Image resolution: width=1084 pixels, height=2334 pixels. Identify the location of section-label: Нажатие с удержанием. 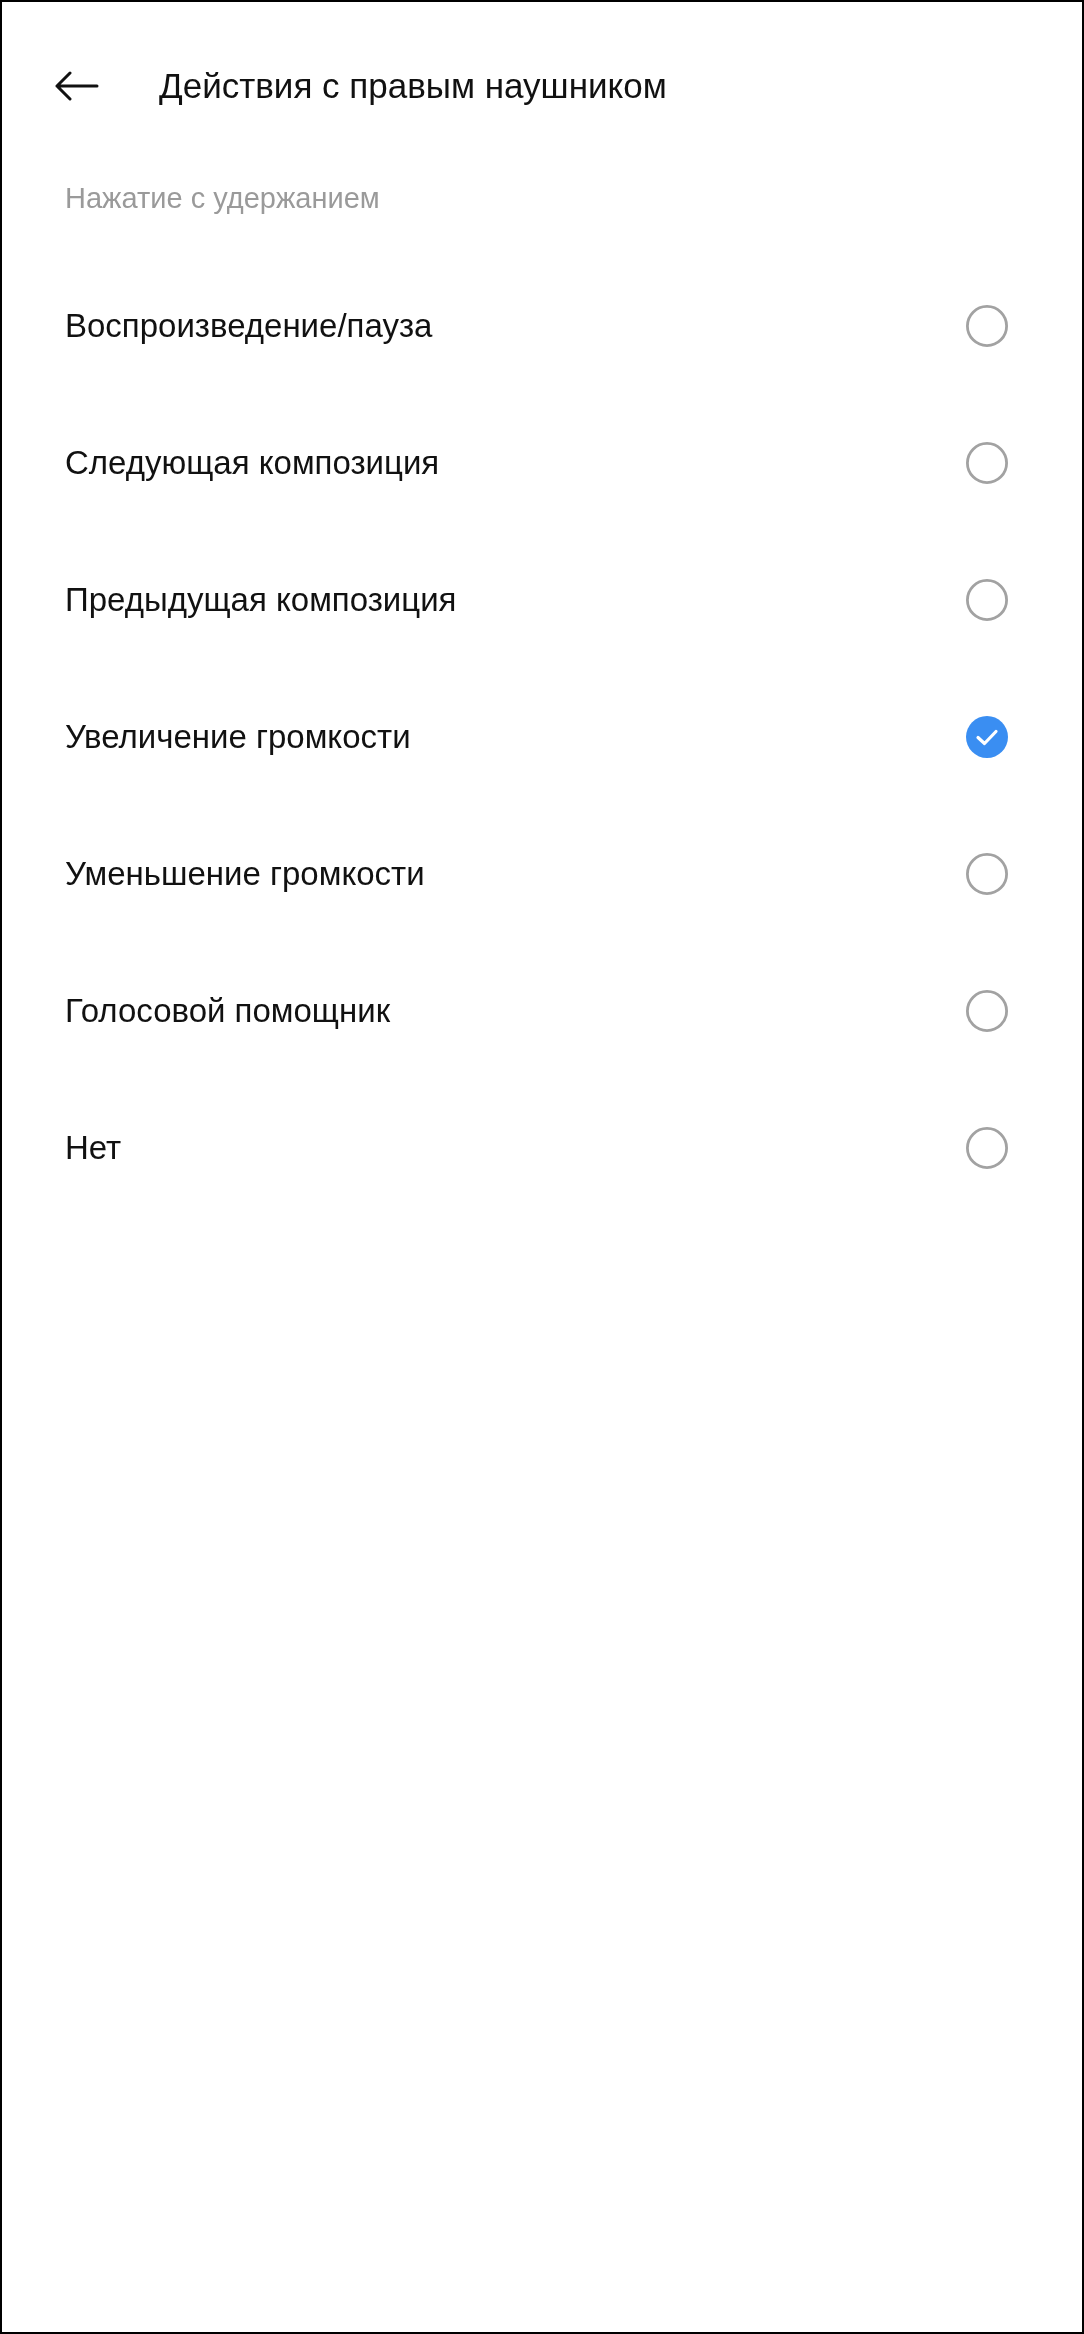
(222, 198).